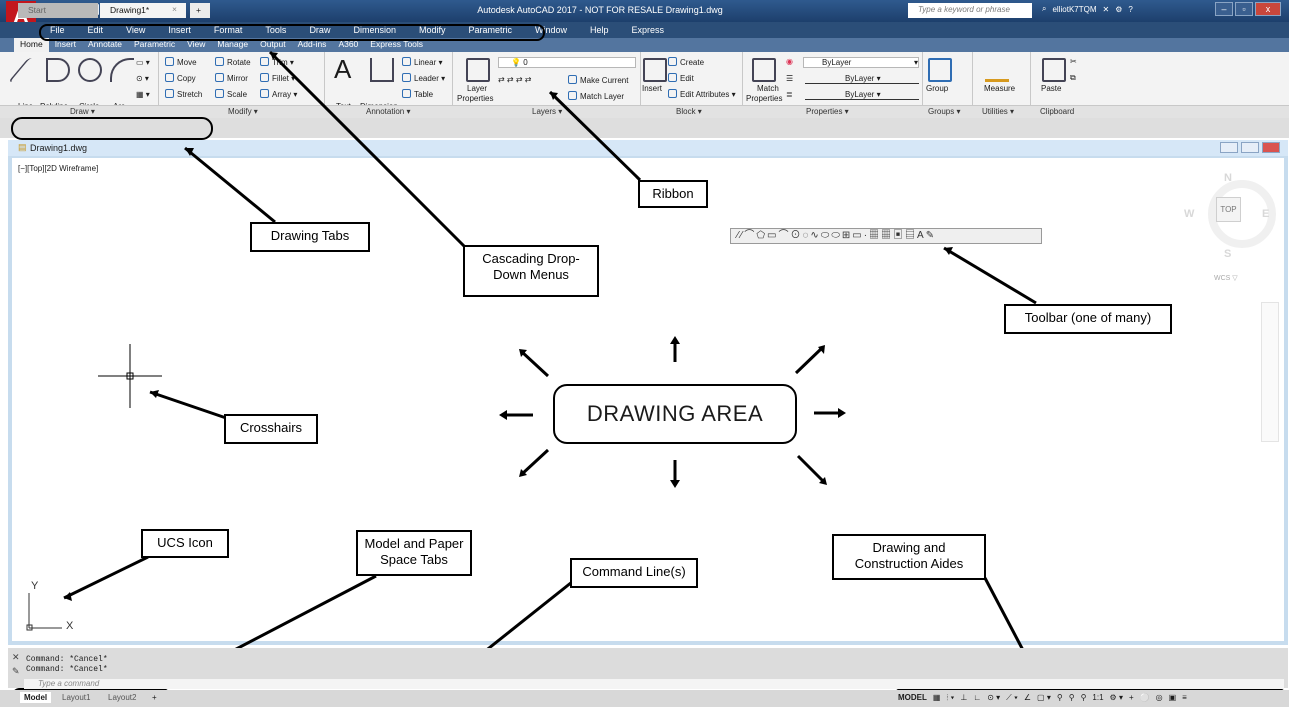 The height and width of the screenshot is (707, 1289). What do you see at coordinates (185, 543) in the screenshot?
I see `callout-ucs-icon: UCS Icon` at bounding box center [185, 543].